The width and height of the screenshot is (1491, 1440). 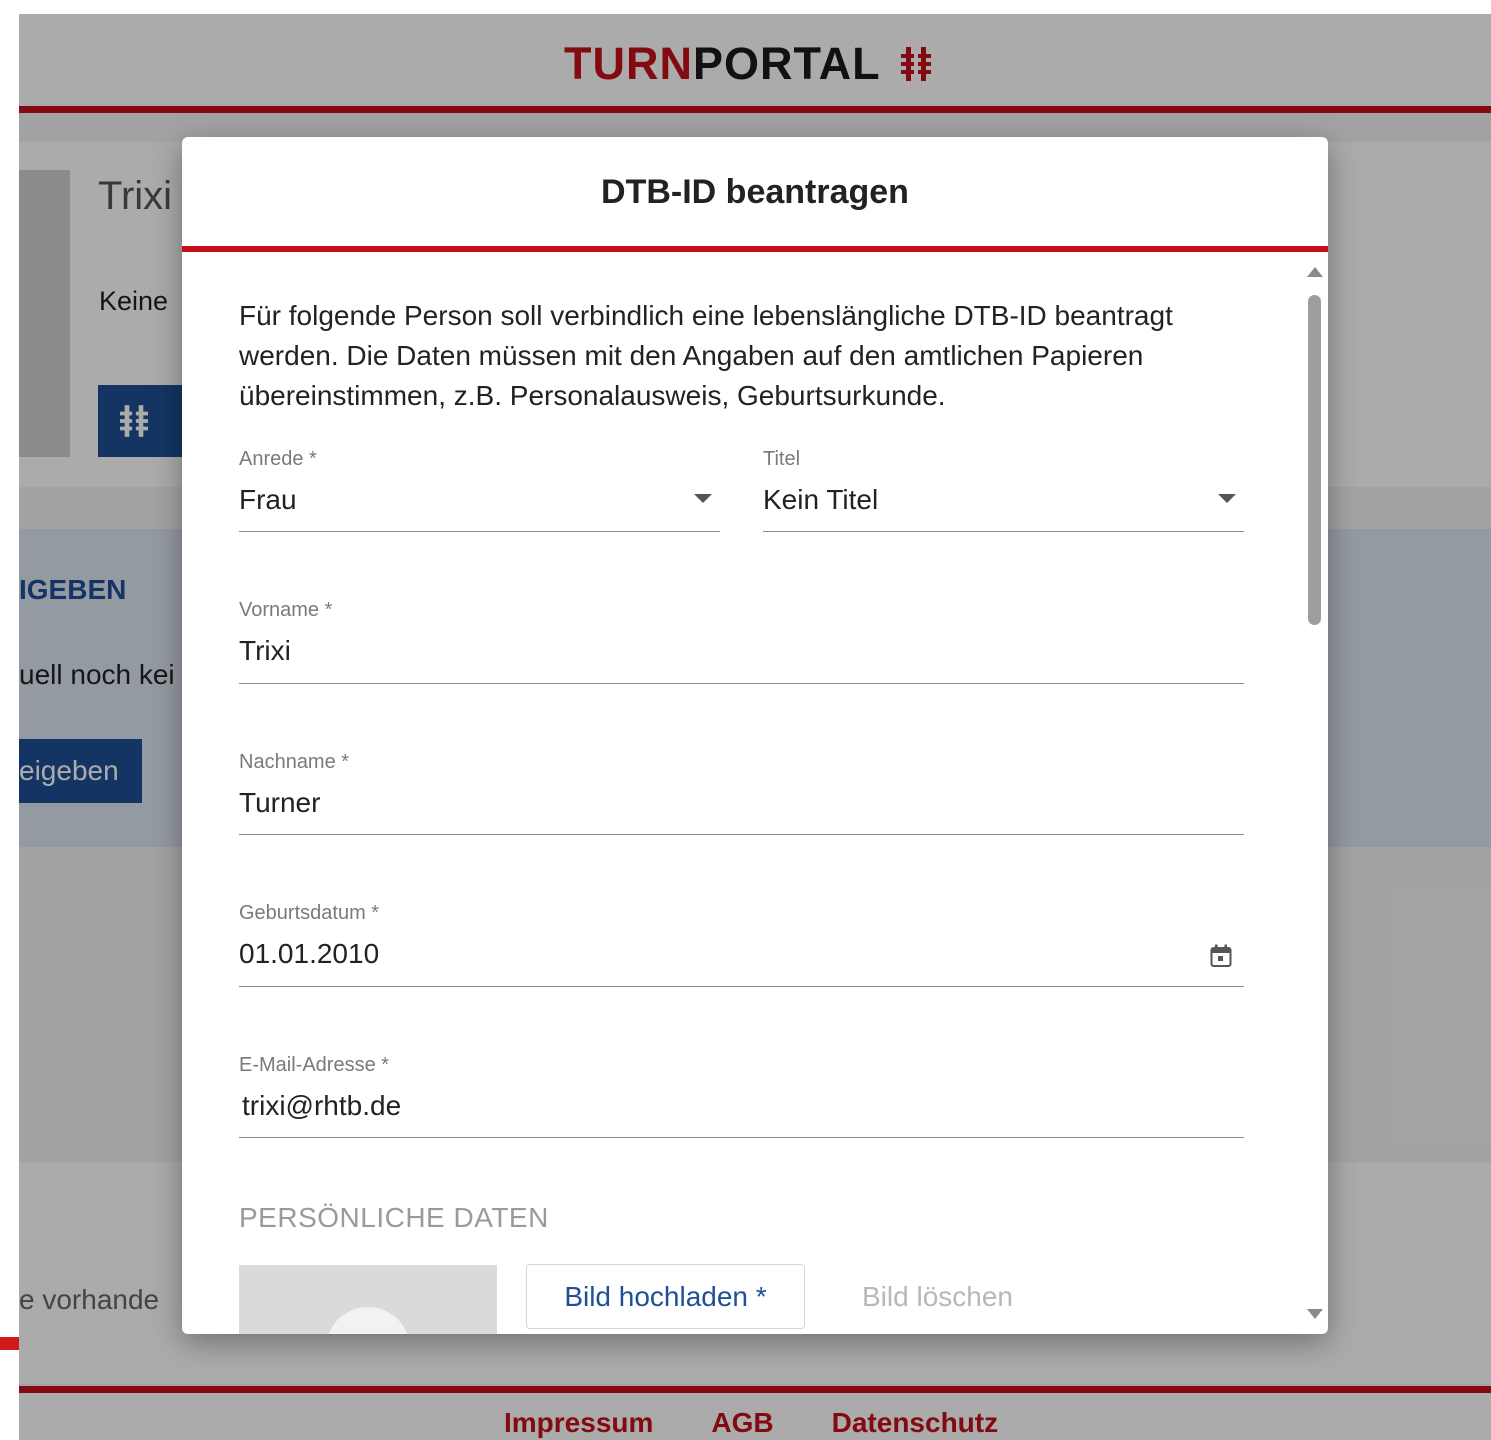 I want to click on nachname-field: Nachname * Turner, so click(x=741, y=793).